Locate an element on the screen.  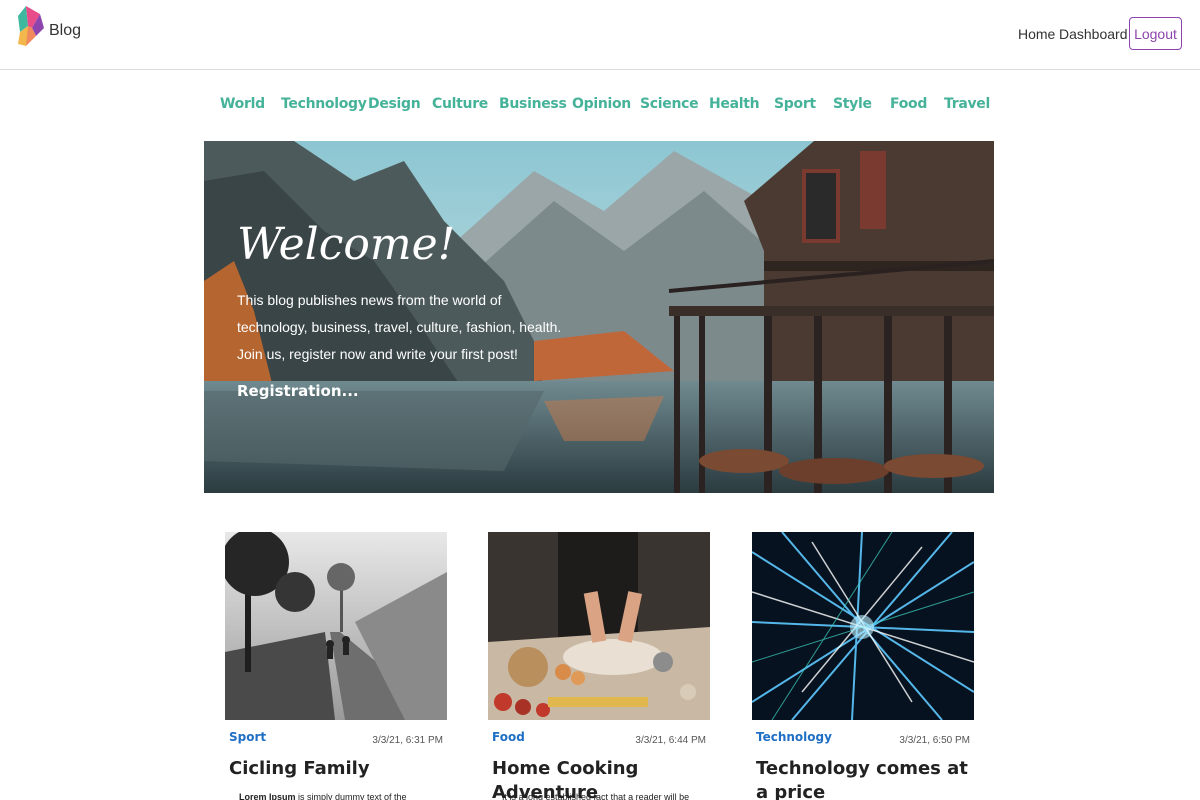
post-date: 3/3/21, 6:31 PM is located at coordinates (407, 740).